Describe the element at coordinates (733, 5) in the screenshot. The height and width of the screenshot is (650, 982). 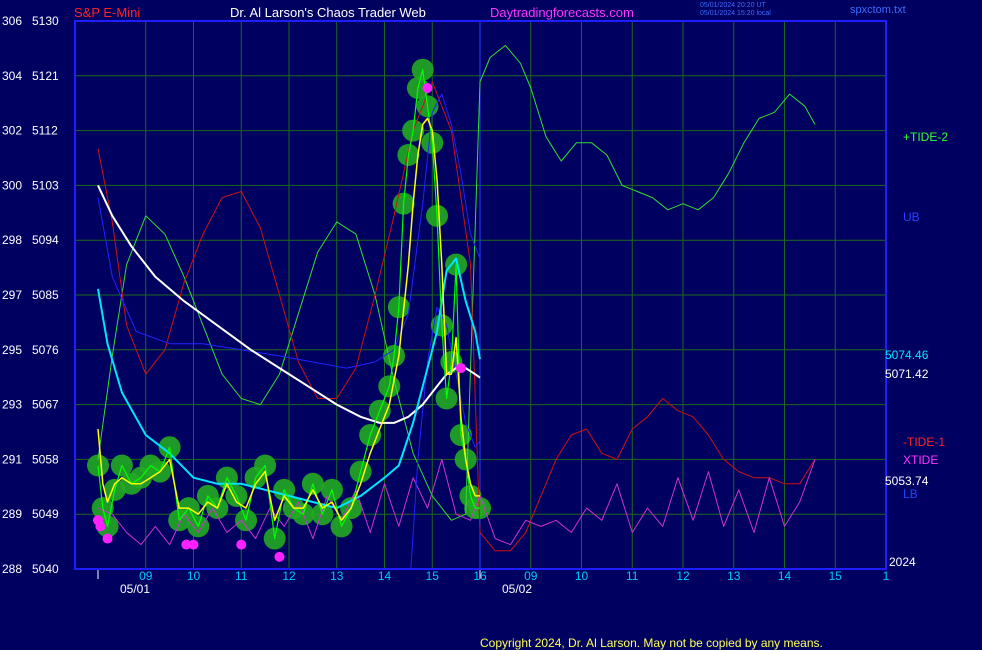
I see `timestamp-ut: 05/01/2024 20:20 UT` at that location.